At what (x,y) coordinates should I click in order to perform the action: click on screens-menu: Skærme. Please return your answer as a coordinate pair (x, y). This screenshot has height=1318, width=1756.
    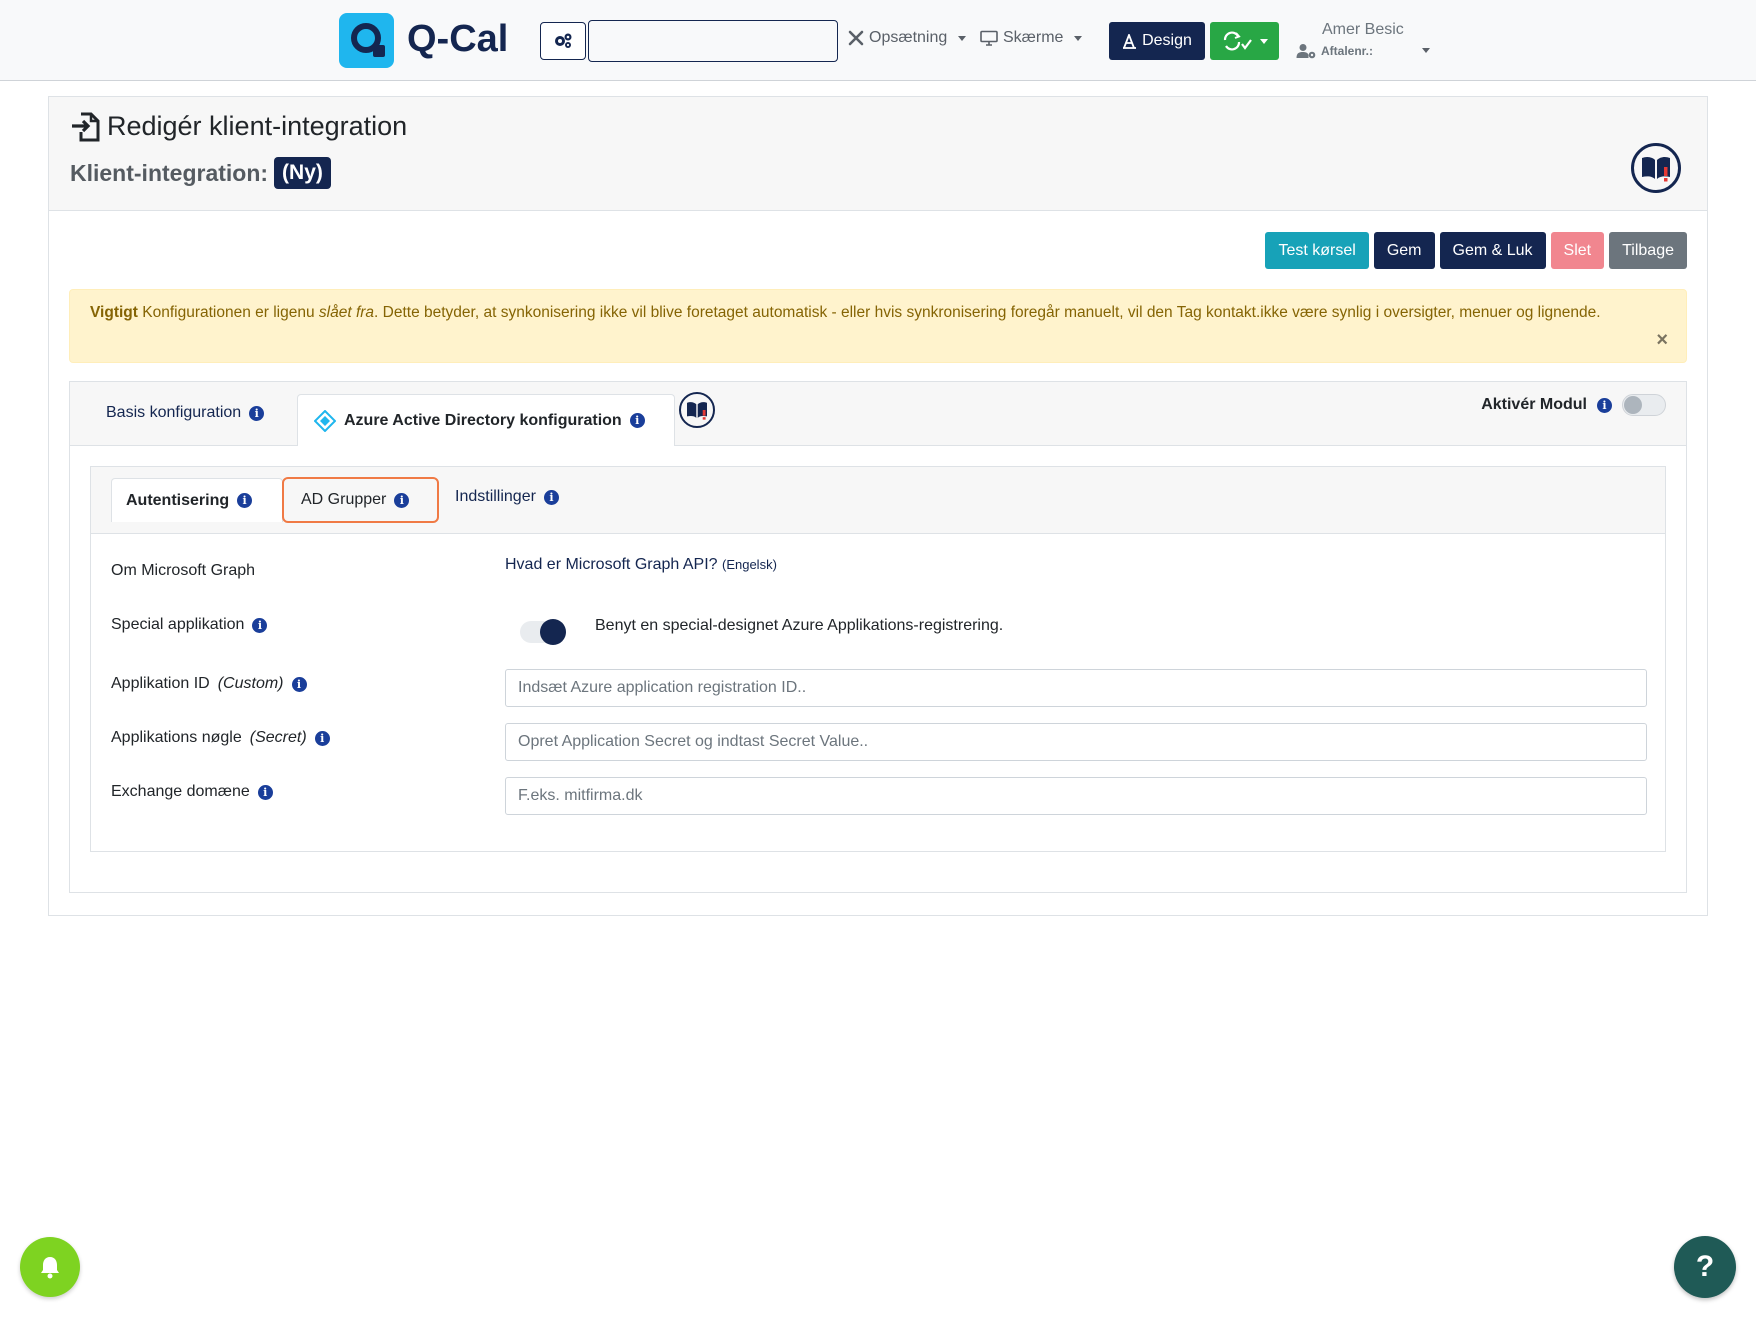
    Looking at the image, I should click on (1031, 38).